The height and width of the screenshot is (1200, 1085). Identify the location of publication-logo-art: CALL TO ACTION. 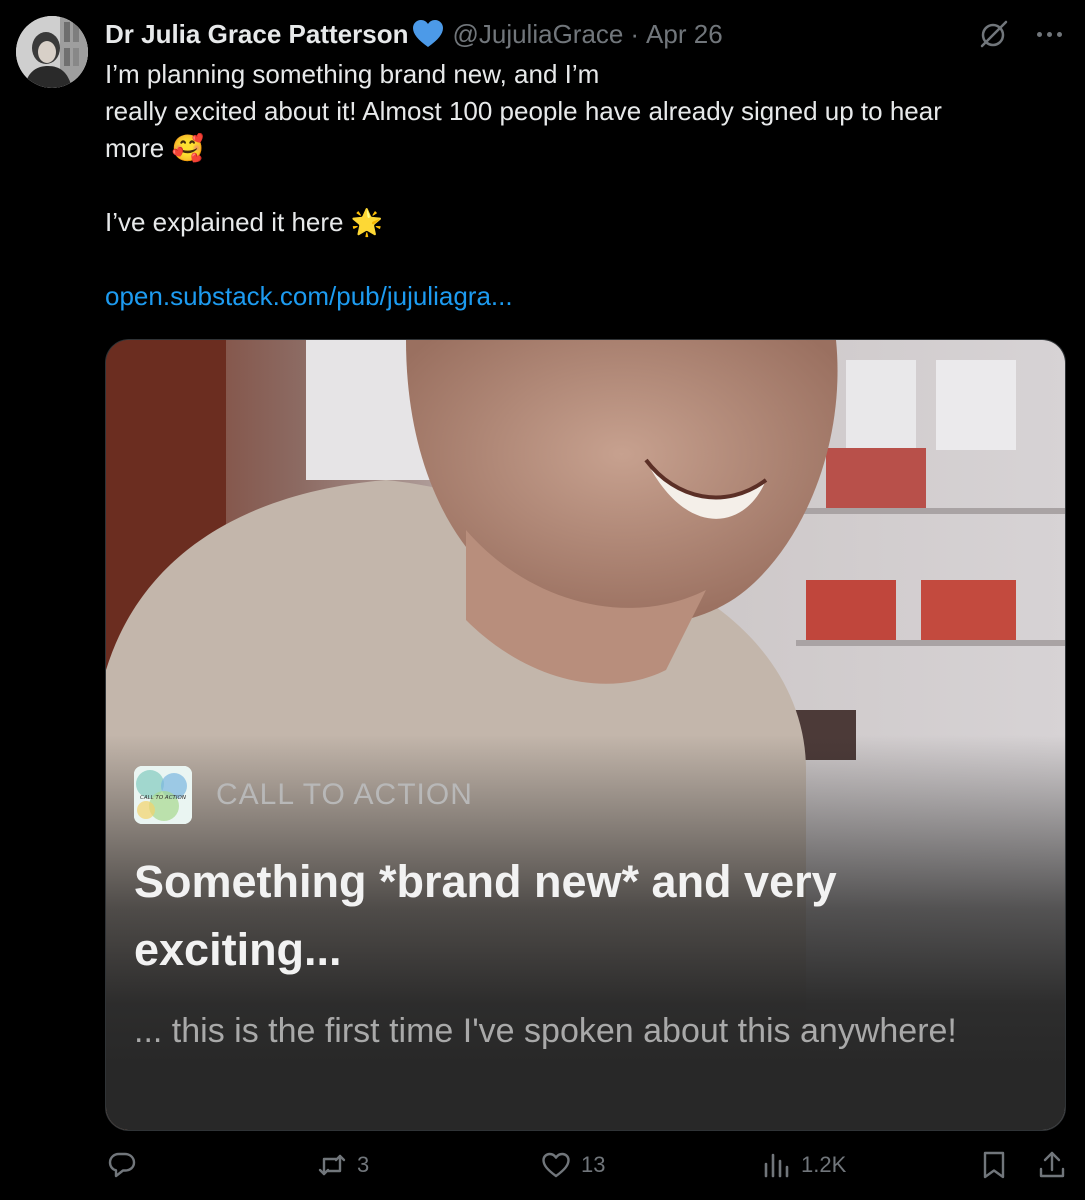
(163, 795).